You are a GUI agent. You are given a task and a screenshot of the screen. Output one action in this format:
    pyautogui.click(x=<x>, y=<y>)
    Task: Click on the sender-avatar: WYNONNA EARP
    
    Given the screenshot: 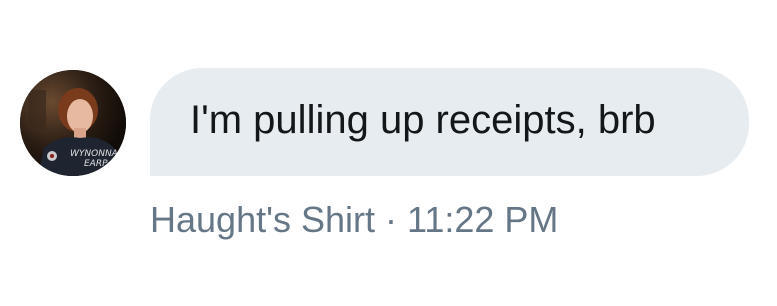 What is the action you would take?
    pyautogui.click(x=73, y=123)
    